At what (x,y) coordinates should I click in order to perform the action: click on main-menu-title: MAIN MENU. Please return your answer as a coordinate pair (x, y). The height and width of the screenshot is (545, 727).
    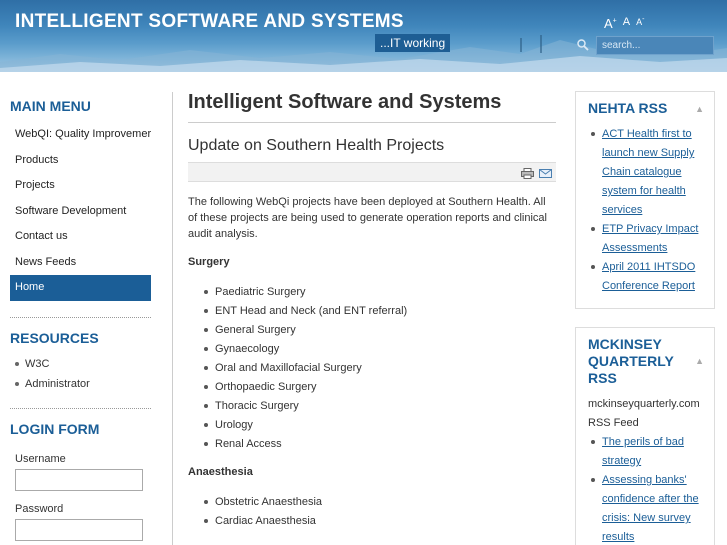
    Looking at the image, I should click on (50, 106).